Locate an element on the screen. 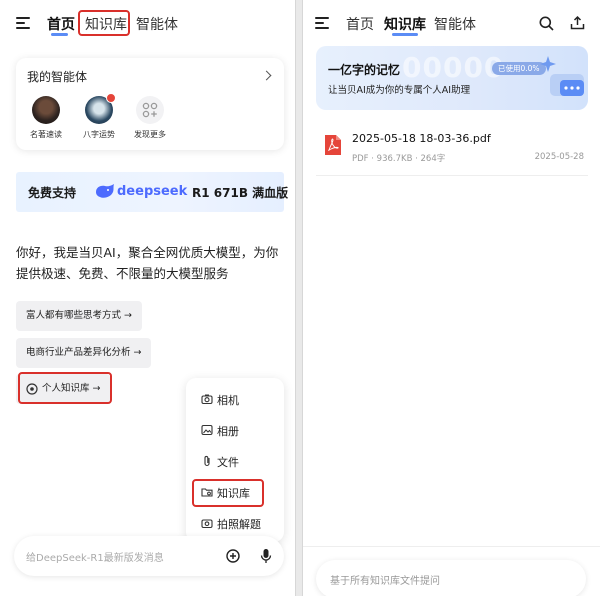 This screenshot has width=600, height=596. promo-subtitle: 让当贝AI成为你的专属个人AI助理 is located at coordinates (399, 90).